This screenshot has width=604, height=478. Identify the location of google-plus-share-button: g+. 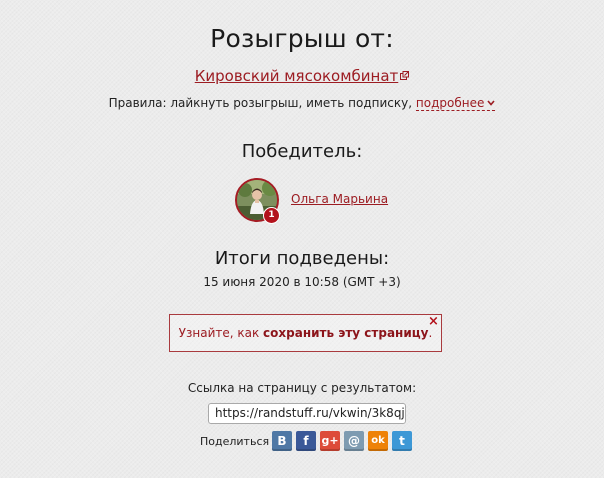
(330, 441).